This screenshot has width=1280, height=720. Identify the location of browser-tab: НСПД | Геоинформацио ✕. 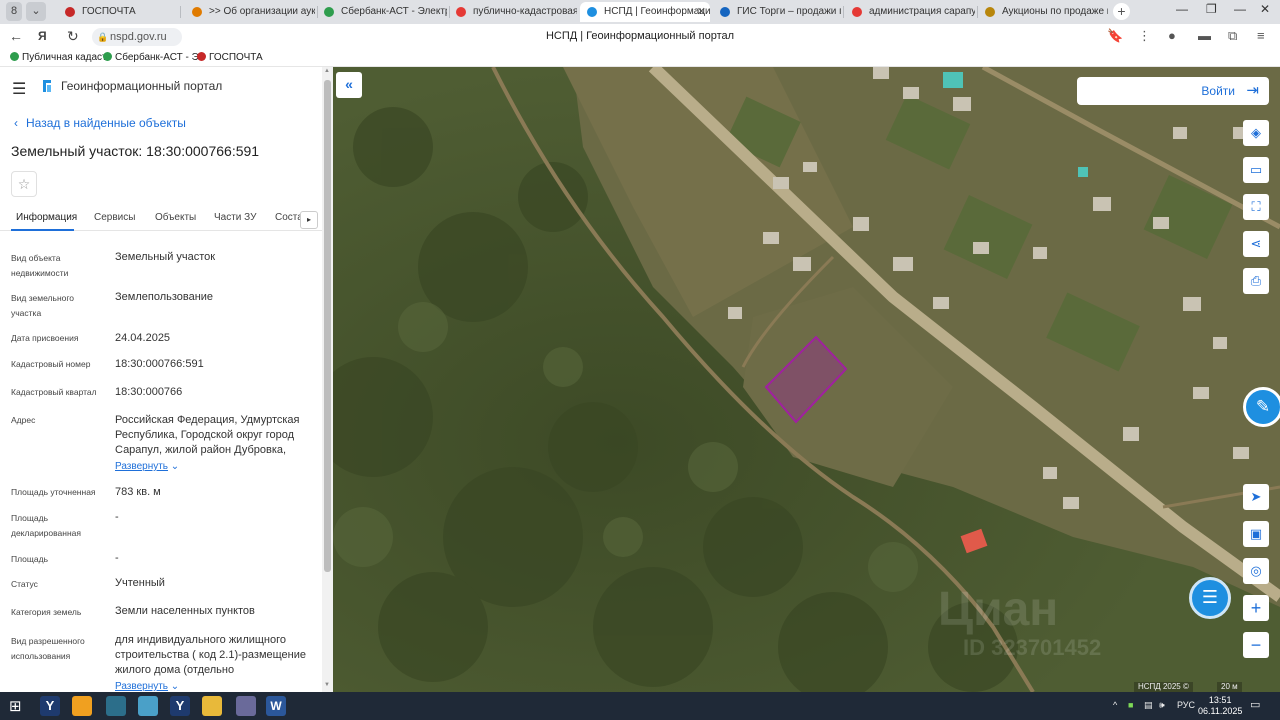
(645, 12).